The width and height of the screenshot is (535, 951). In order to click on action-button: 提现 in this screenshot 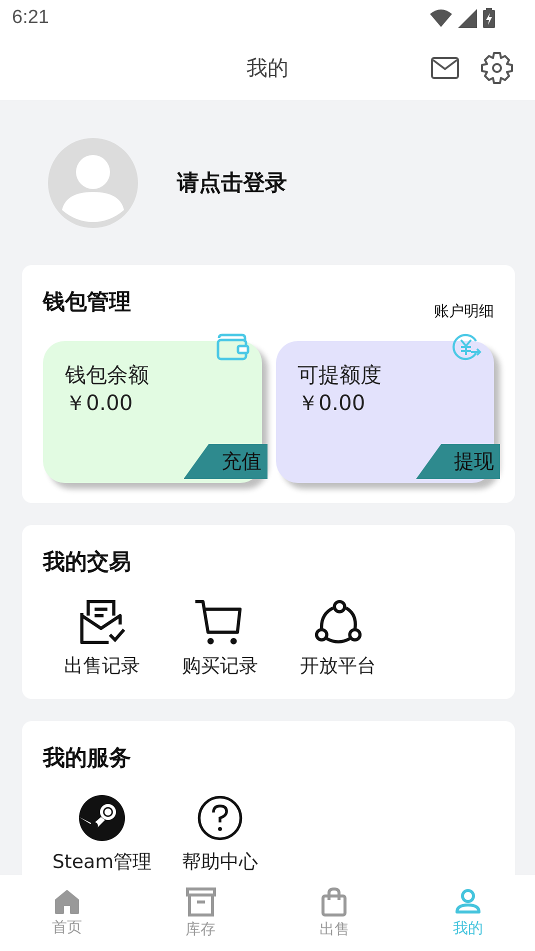, I will do `click(458, 461)`.